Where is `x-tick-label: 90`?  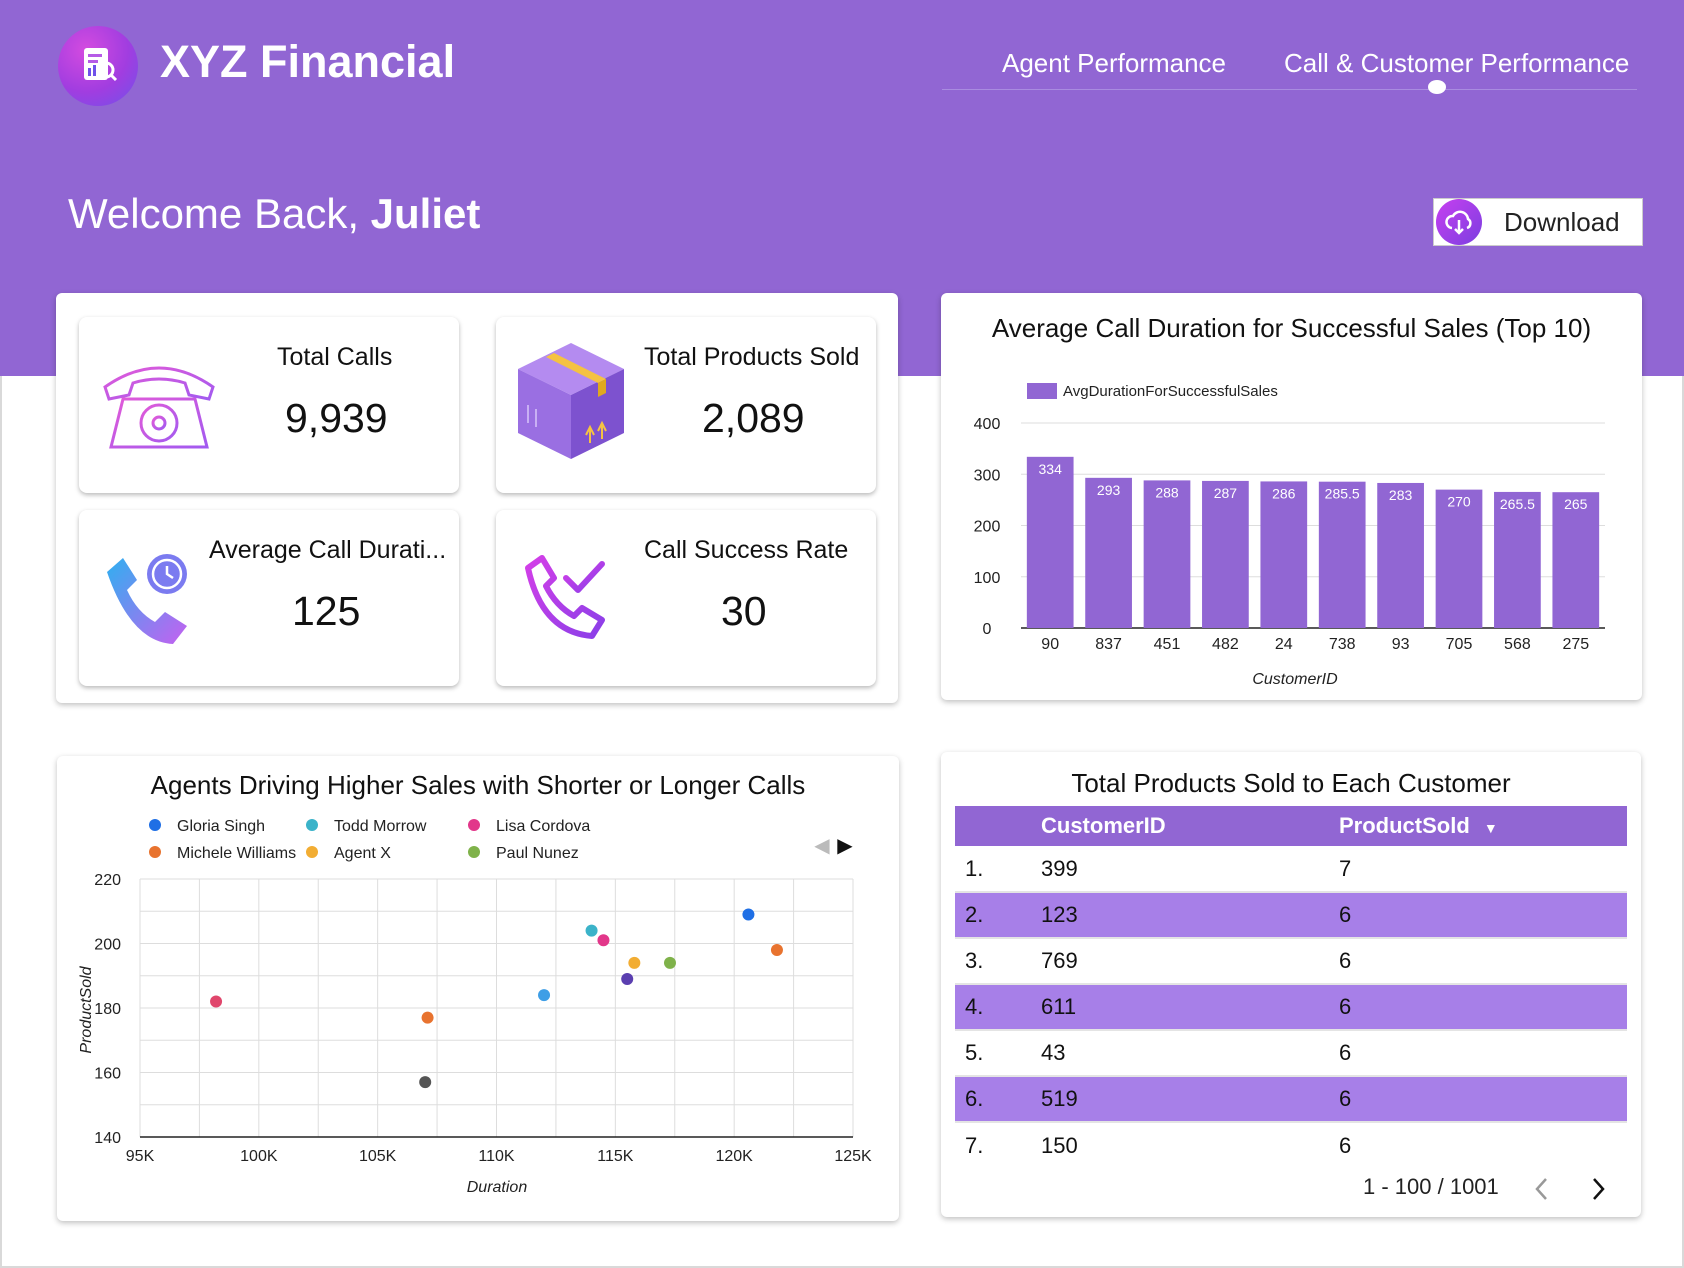
x-tick-label: 90 is located at coordinates (1050, 644).